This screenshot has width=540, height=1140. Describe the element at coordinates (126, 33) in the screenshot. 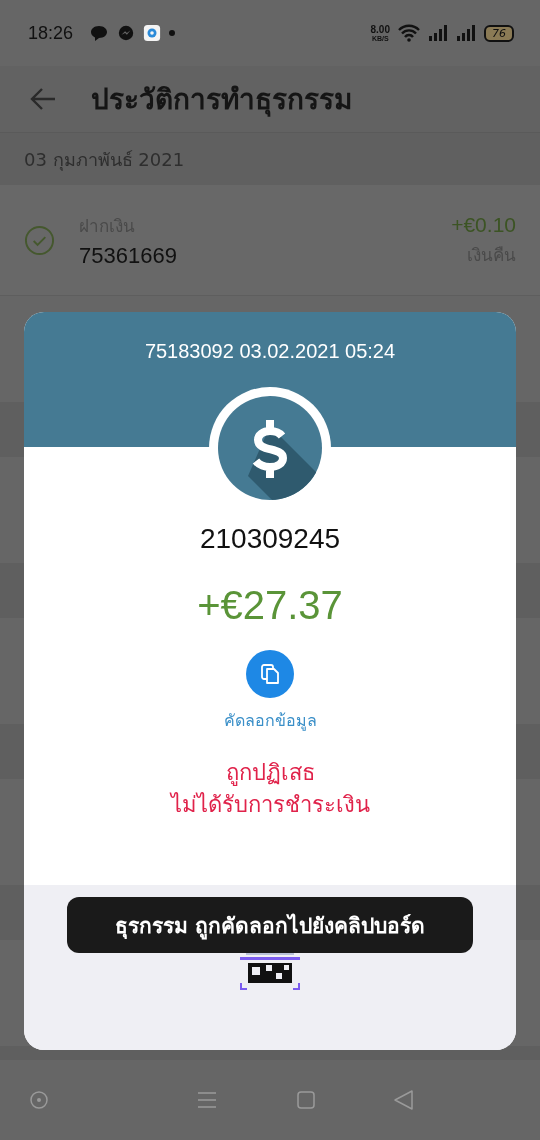

I see `messenger-icon` at that location.